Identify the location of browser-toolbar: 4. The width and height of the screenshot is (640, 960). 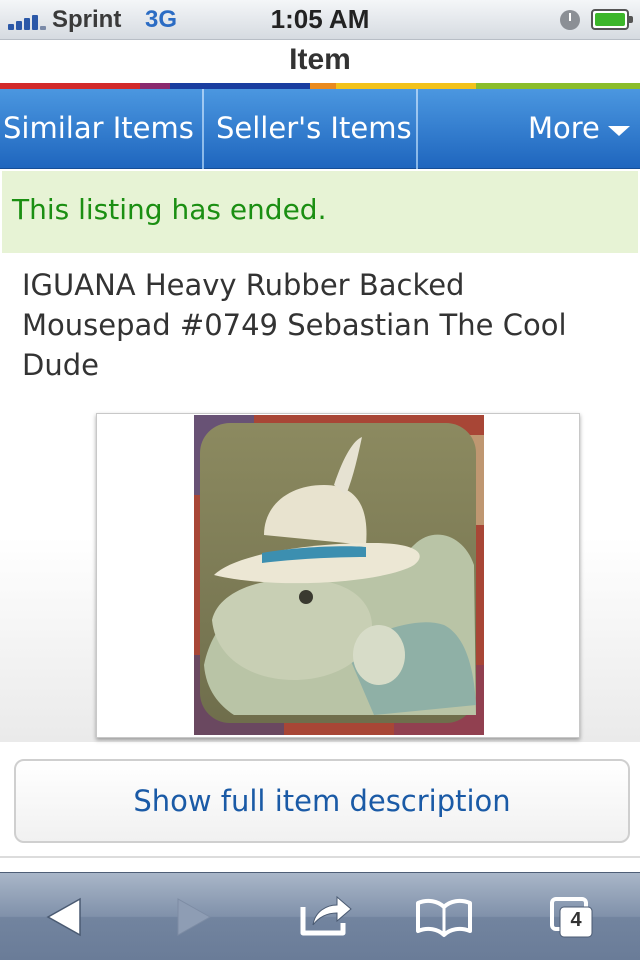
(320, 916).